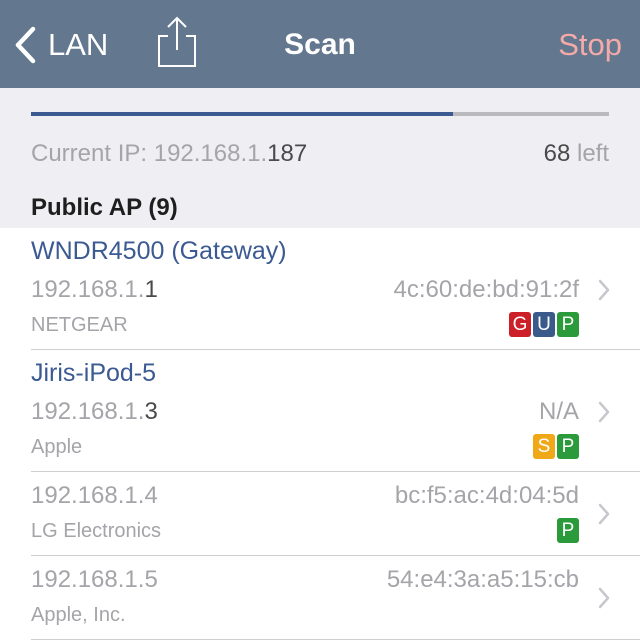 The image size is (640, 640). What do you see at coordinates (242, 114) in the screenshot?
I see `scan-progress-fill` at bounding box center [242, 114].